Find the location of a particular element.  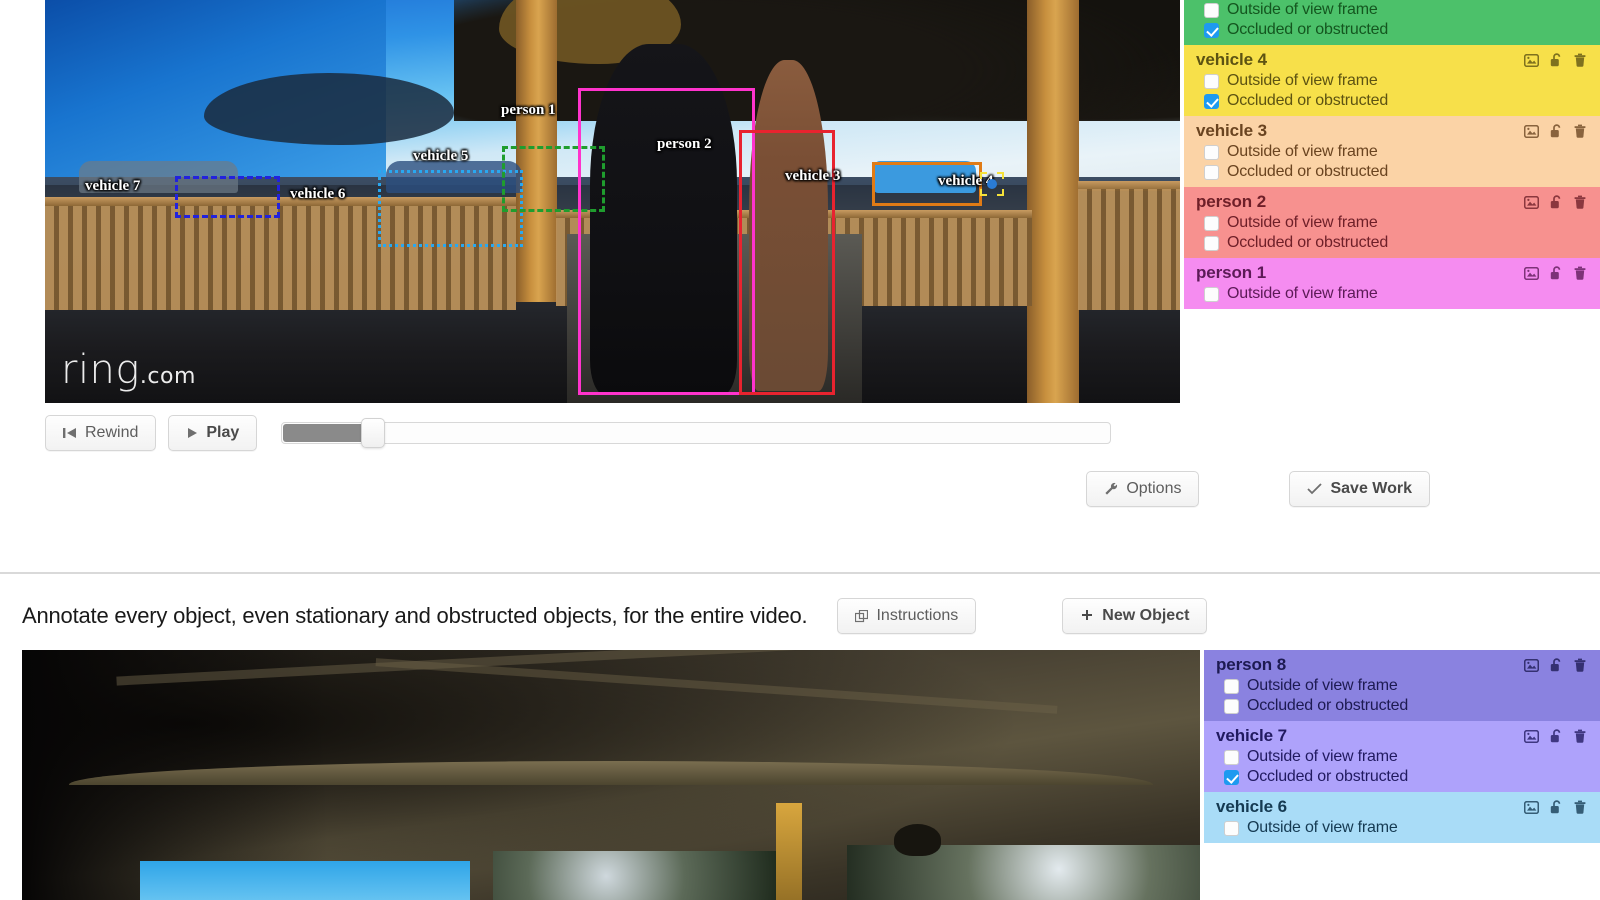

object-title: vehicle 4 is located at coordinates (1231, 59).